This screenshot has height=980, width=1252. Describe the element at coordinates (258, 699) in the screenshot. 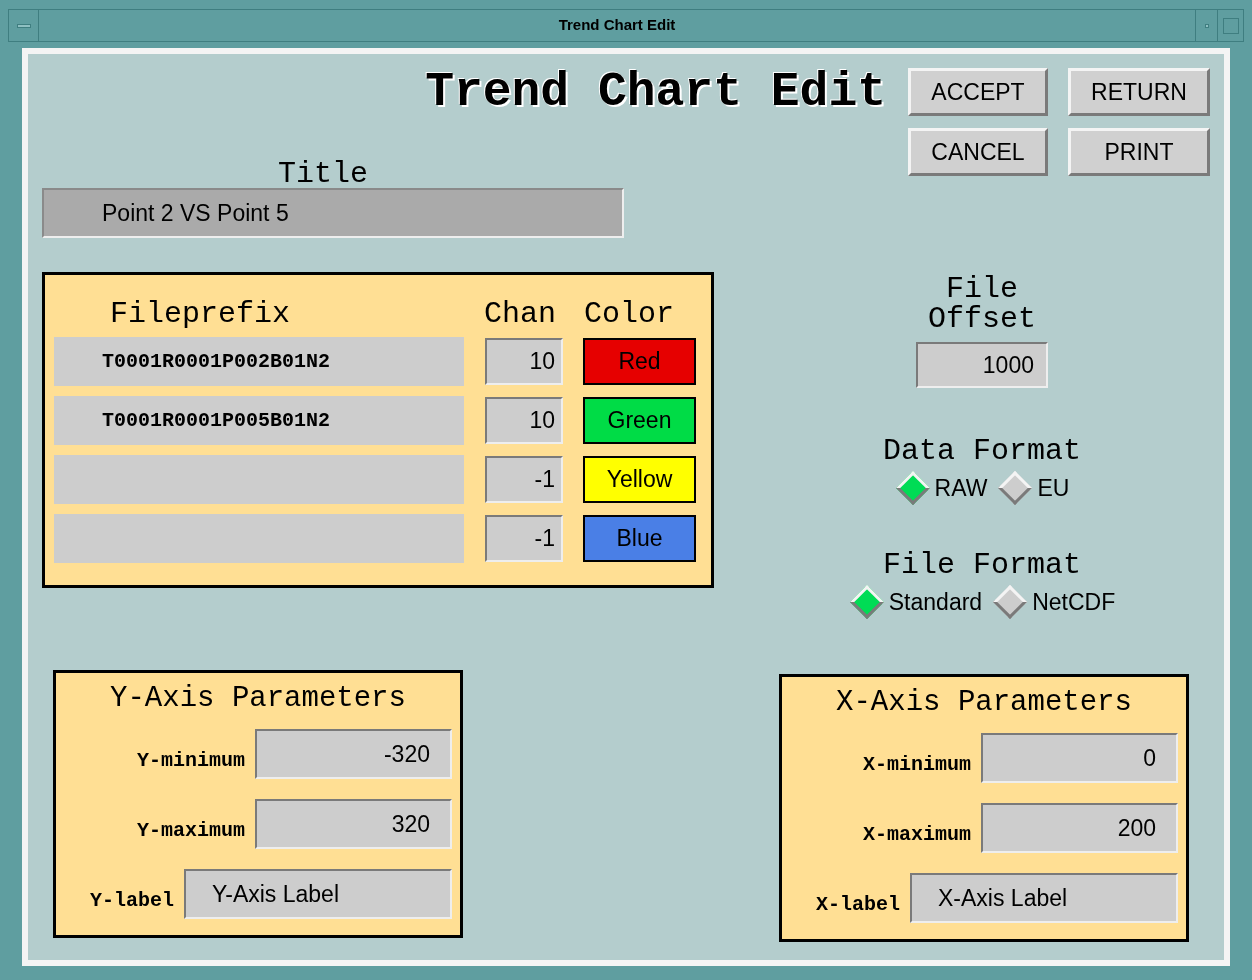

I see `panel-title: Y-Axis Parameters` at that location.